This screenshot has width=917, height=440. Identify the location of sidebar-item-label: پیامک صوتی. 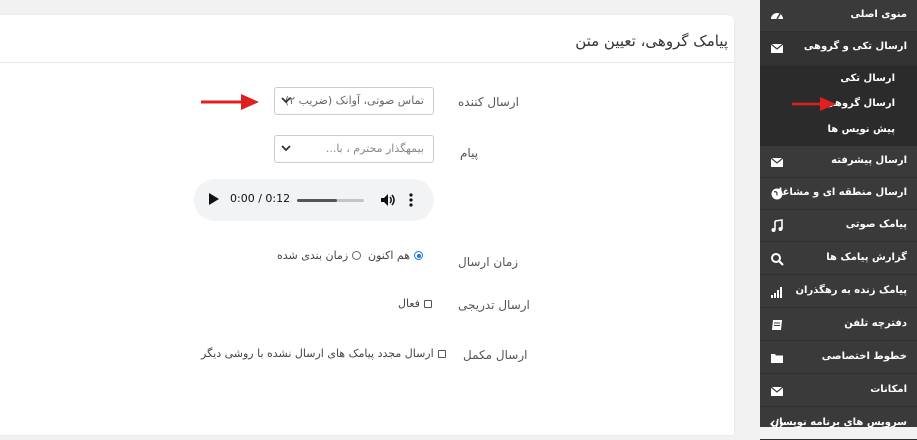
(876, 224).